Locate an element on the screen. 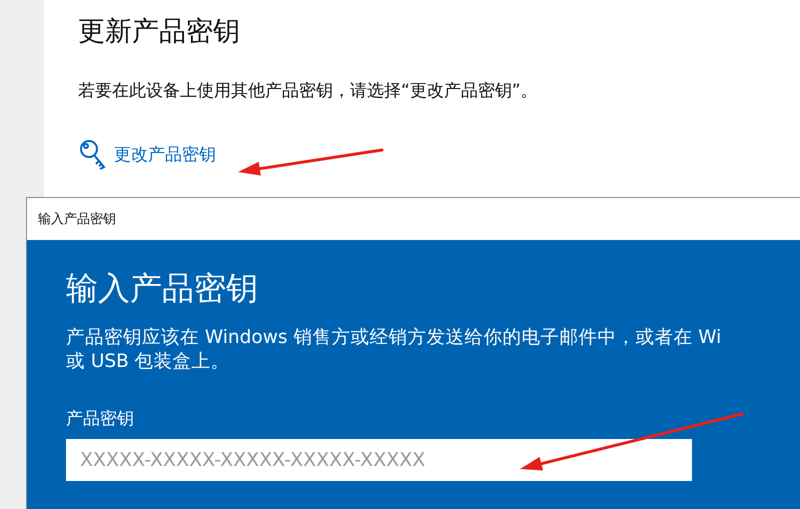 The width and height of the screenshot is (800, 509). description-text: 若要在此设备上使用其他产品密钥，请选择“更改产品密钥”。 is located at coordinates (308, 91).